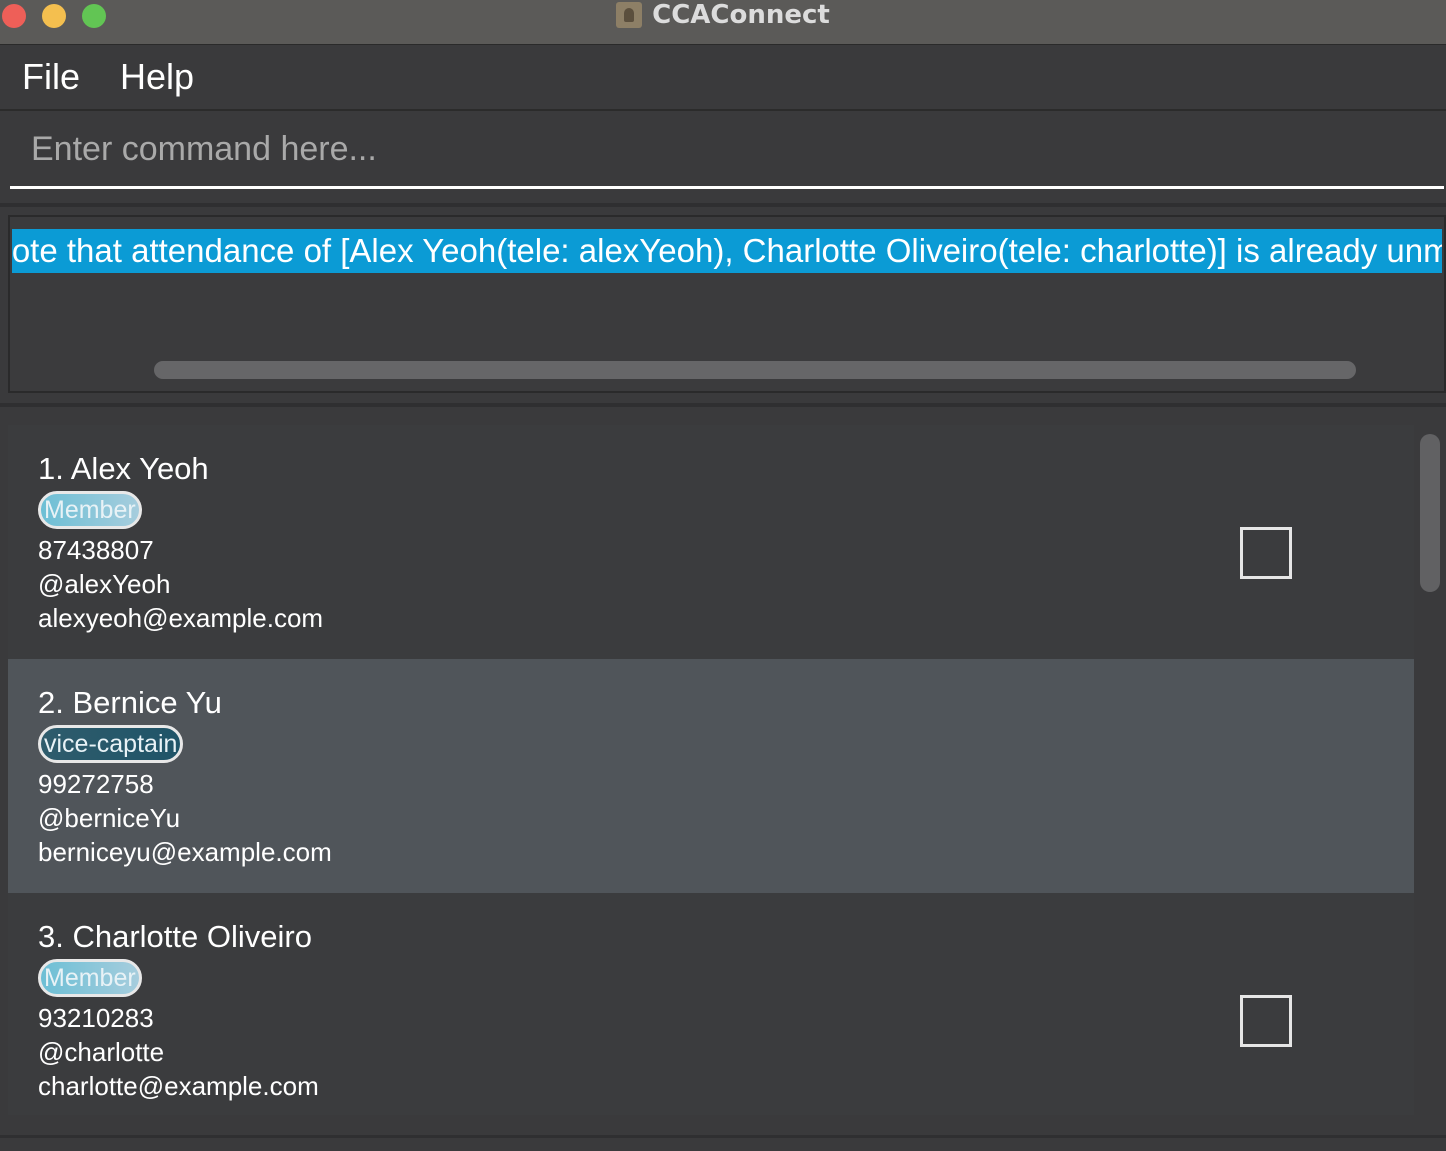 Image resolution: width=1446 pixels, height=1151 pixels. I want to click on person-name: 1. Alex Yeoh, so click(123, 468).